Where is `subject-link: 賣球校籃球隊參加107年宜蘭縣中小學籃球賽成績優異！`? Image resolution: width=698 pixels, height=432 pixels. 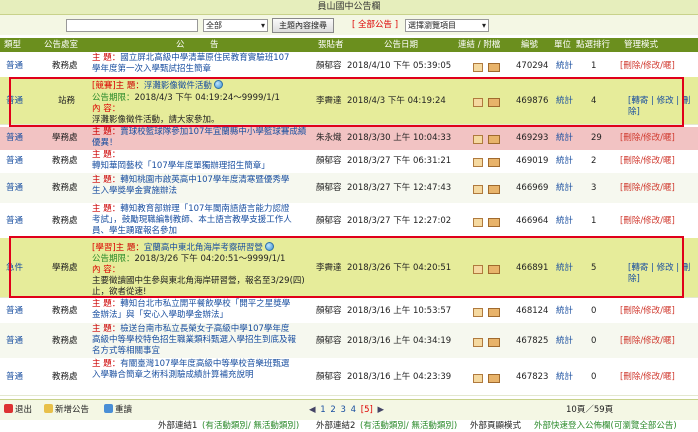
subject-link: 賣球校籃球隊參加107年宜蘭縣中小學籃球賽成績優異！ is located at coordinates (199, 137).